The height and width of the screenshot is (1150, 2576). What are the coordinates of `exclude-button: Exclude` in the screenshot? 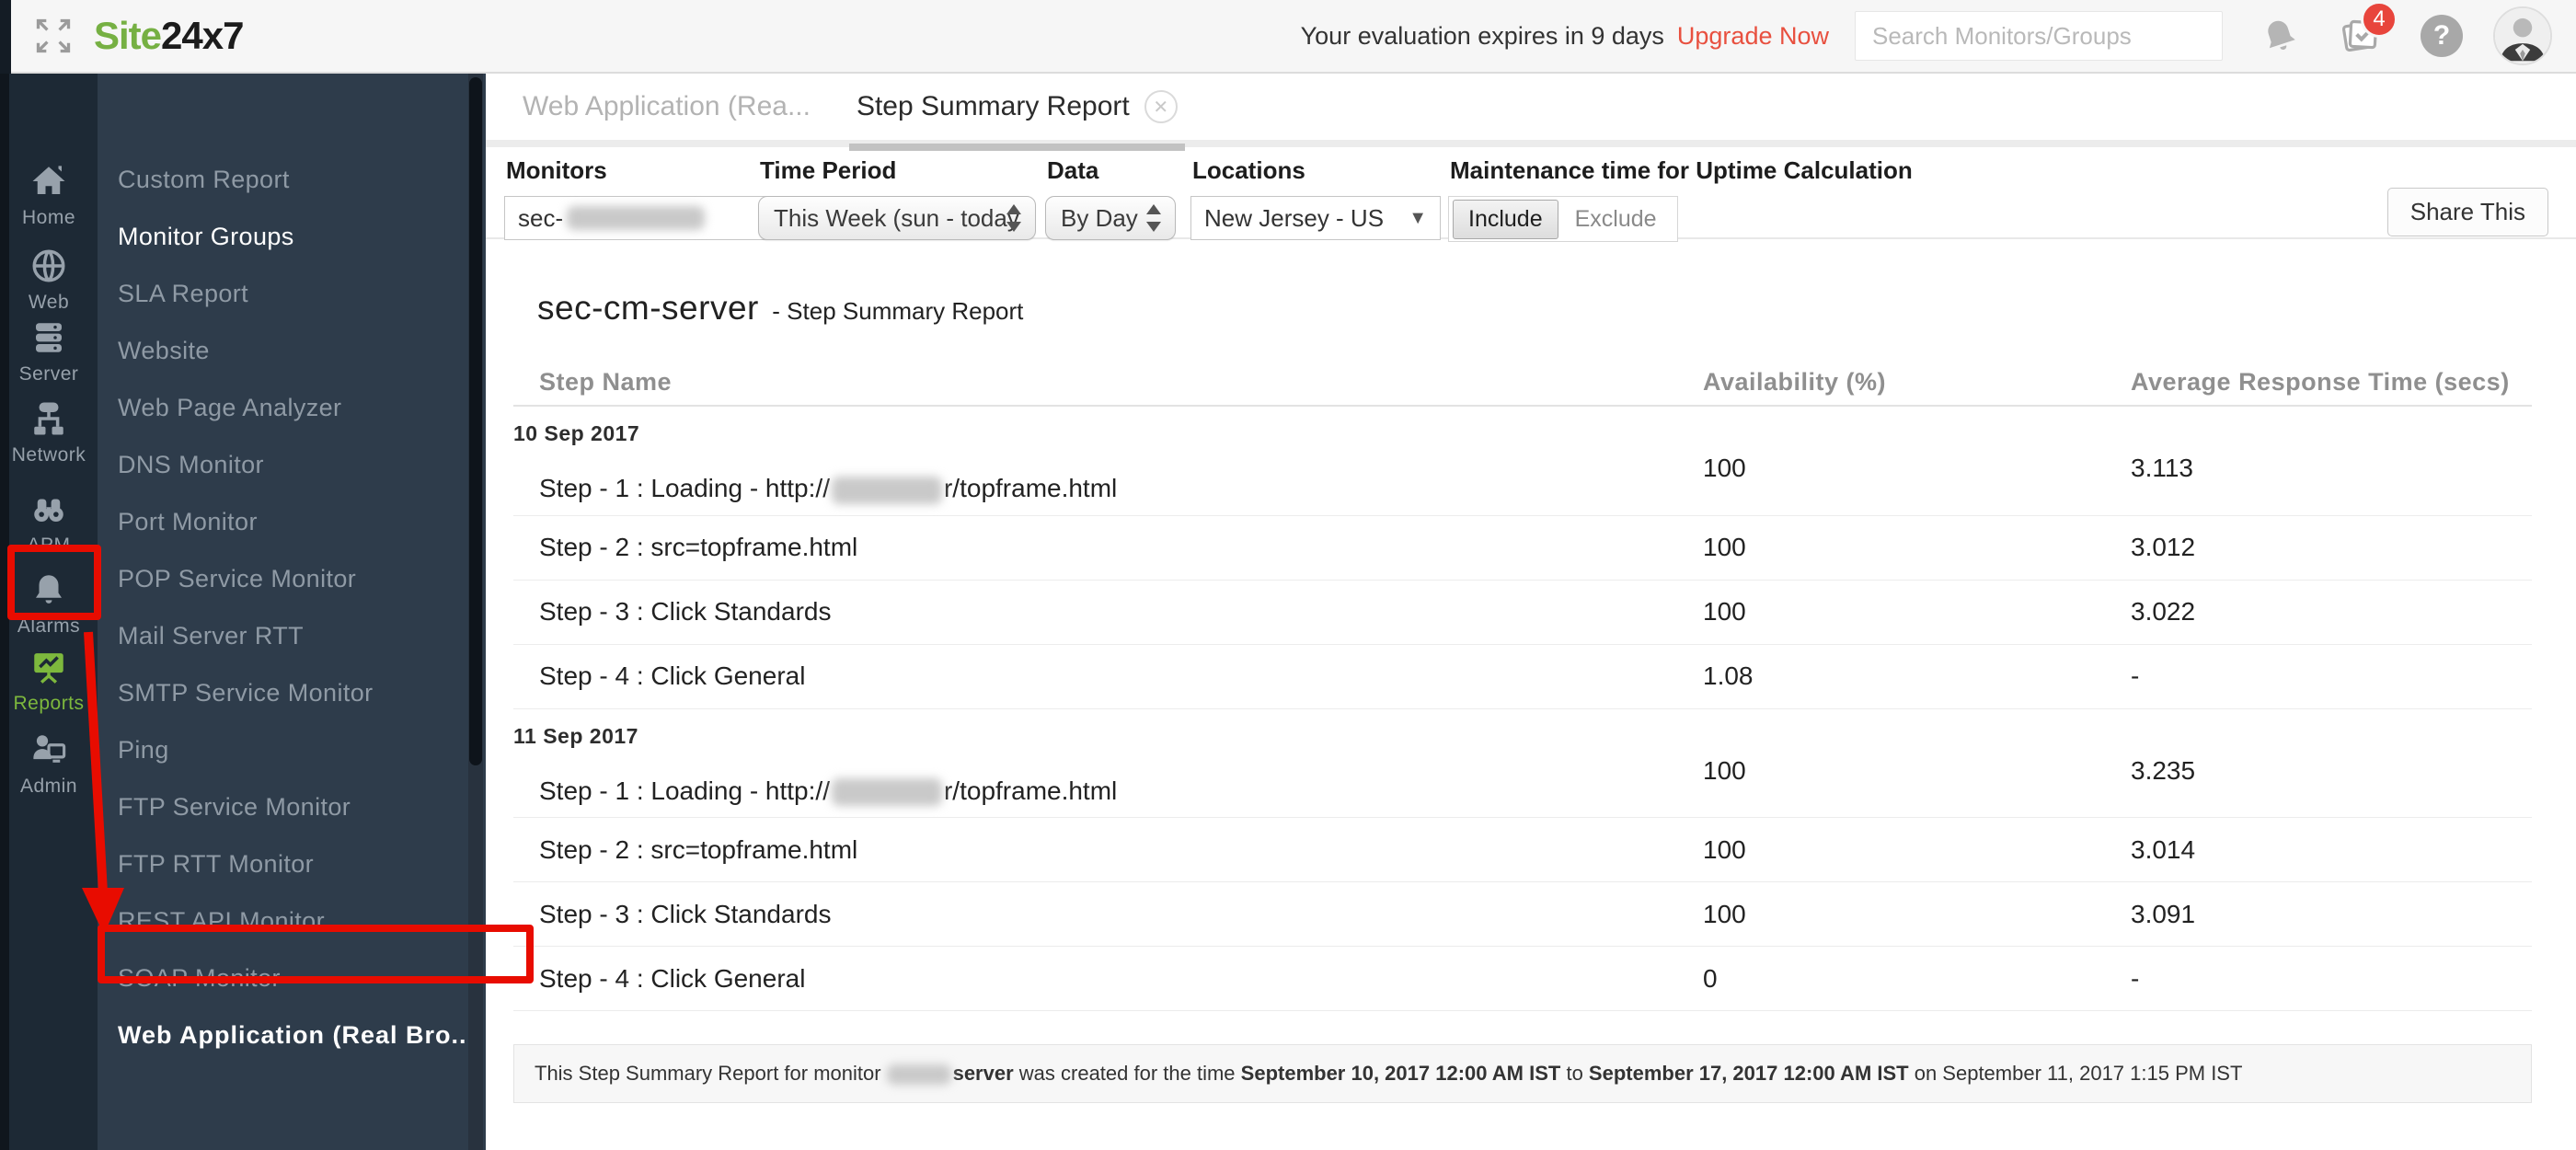 It's located at (1615, 219).